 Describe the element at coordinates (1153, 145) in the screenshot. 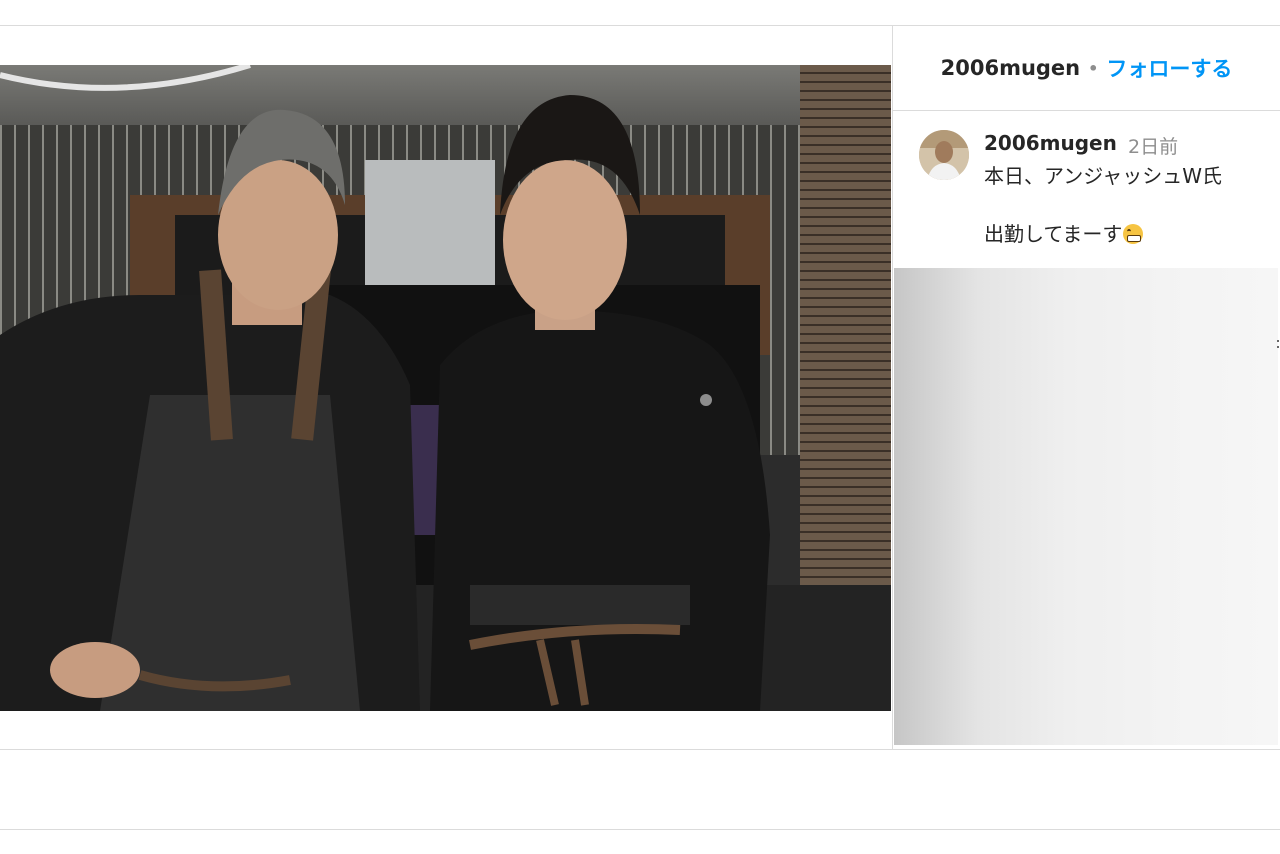

I see `caption-timestamp: 2日前` at that location.